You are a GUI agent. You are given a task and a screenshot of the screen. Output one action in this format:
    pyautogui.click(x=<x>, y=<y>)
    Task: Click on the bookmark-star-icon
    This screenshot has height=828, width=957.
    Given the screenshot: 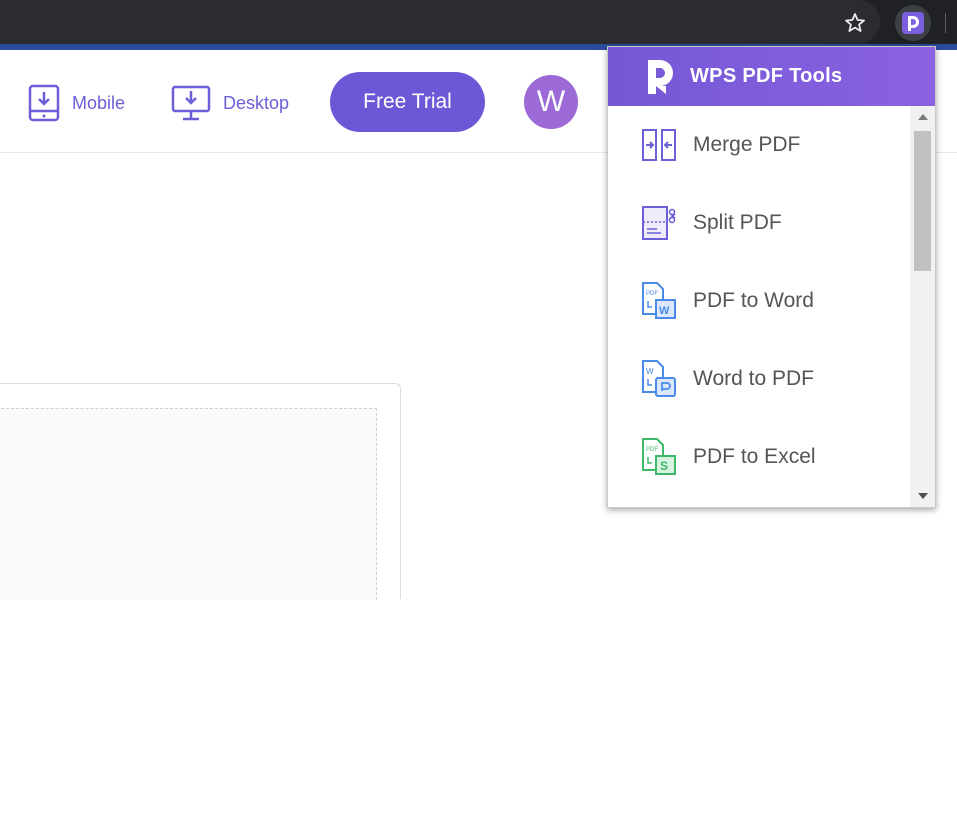 What is the action you would take?
    pyautogui.click(x=855, y=23)
    